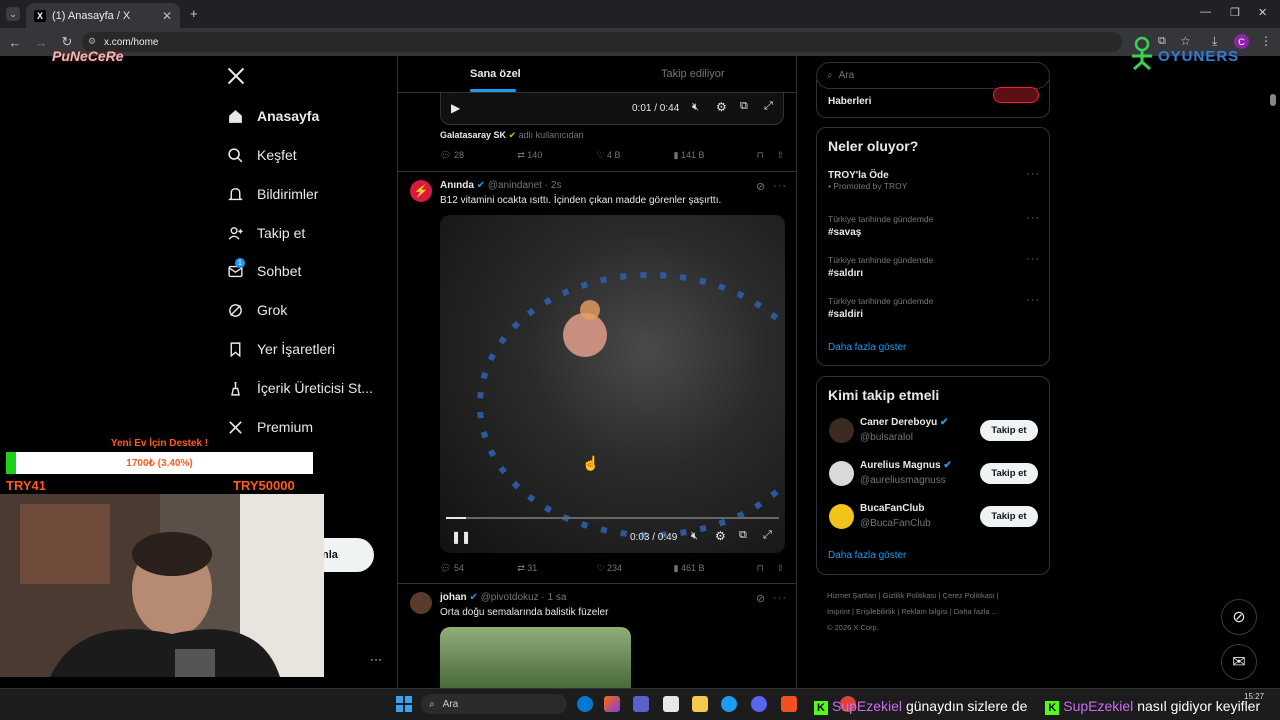 The height and width of the screenshot is (720, 1280). I want to click on taskview-icon, so click(585, 704).